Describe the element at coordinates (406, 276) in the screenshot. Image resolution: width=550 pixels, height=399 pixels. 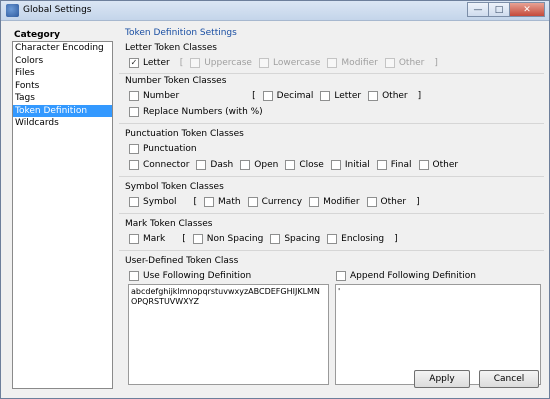
I see `append-definition-checkbox: Append Following Definition` at that location.